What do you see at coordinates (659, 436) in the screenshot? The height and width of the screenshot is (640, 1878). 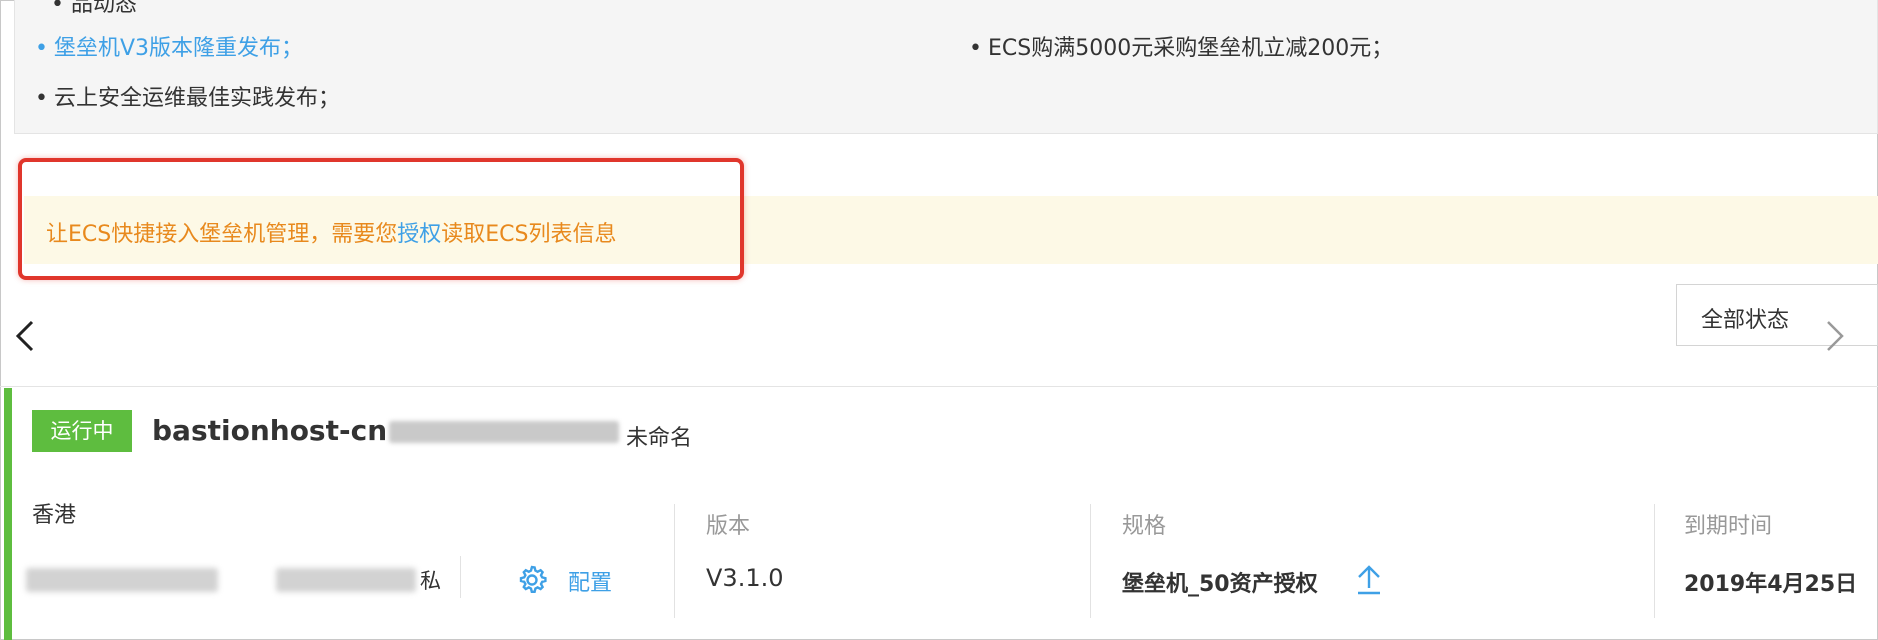 I see `instance-name: 未命名` at bounding box center [659, 436].